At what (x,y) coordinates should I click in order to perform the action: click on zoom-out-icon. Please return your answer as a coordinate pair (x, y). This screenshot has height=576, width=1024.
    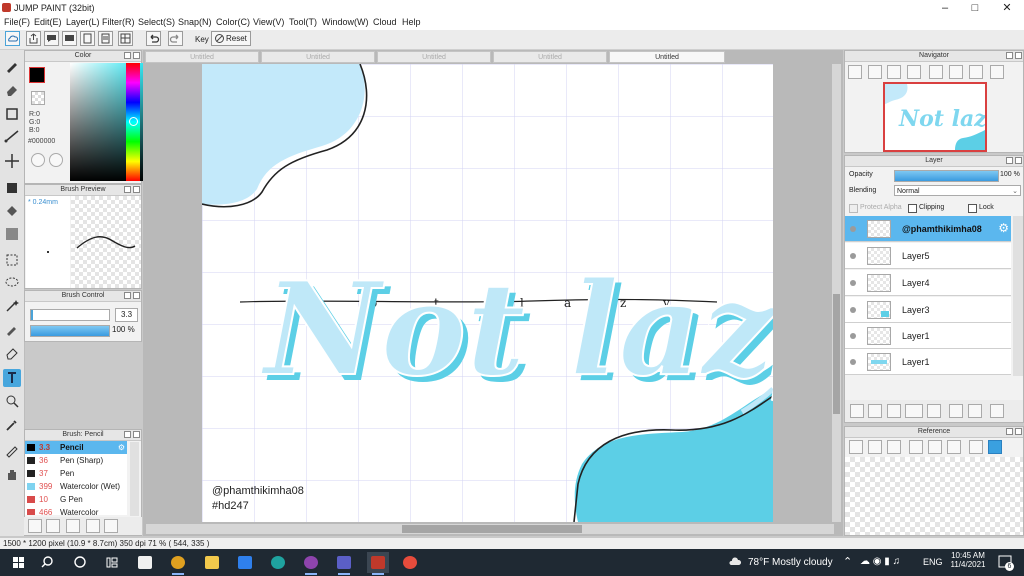
    Looking at the image, I should click on (914, 72).